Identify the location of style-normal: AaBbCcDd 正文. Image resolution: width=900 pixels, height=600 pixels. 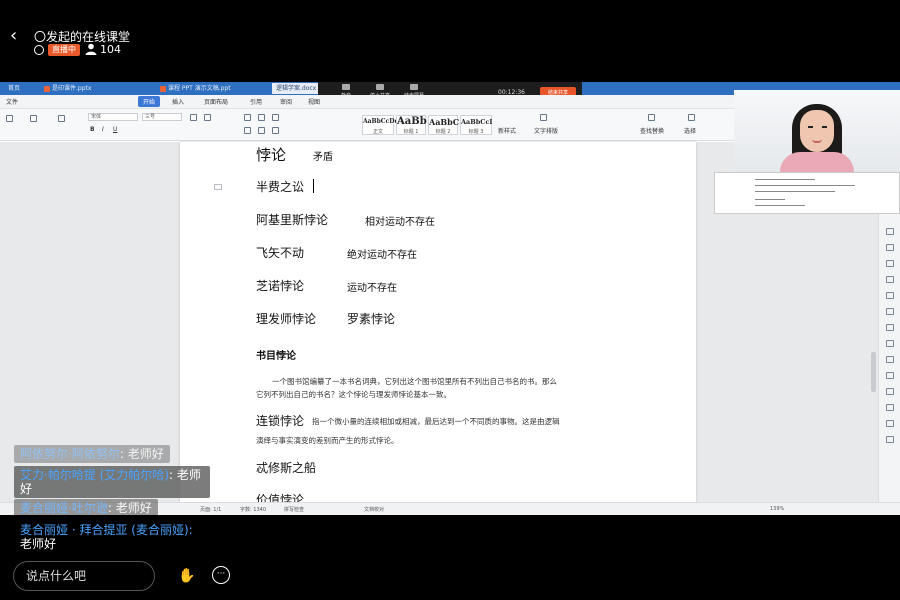
(380, 125).